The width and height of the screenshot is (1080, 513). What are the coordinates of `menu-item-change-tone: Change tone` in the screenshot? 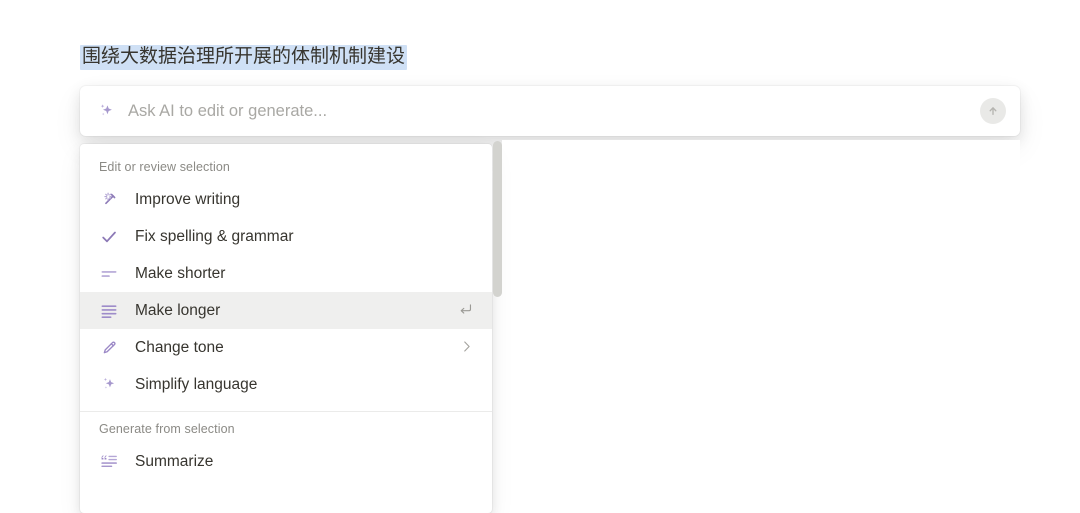 It's located at (286, 347).